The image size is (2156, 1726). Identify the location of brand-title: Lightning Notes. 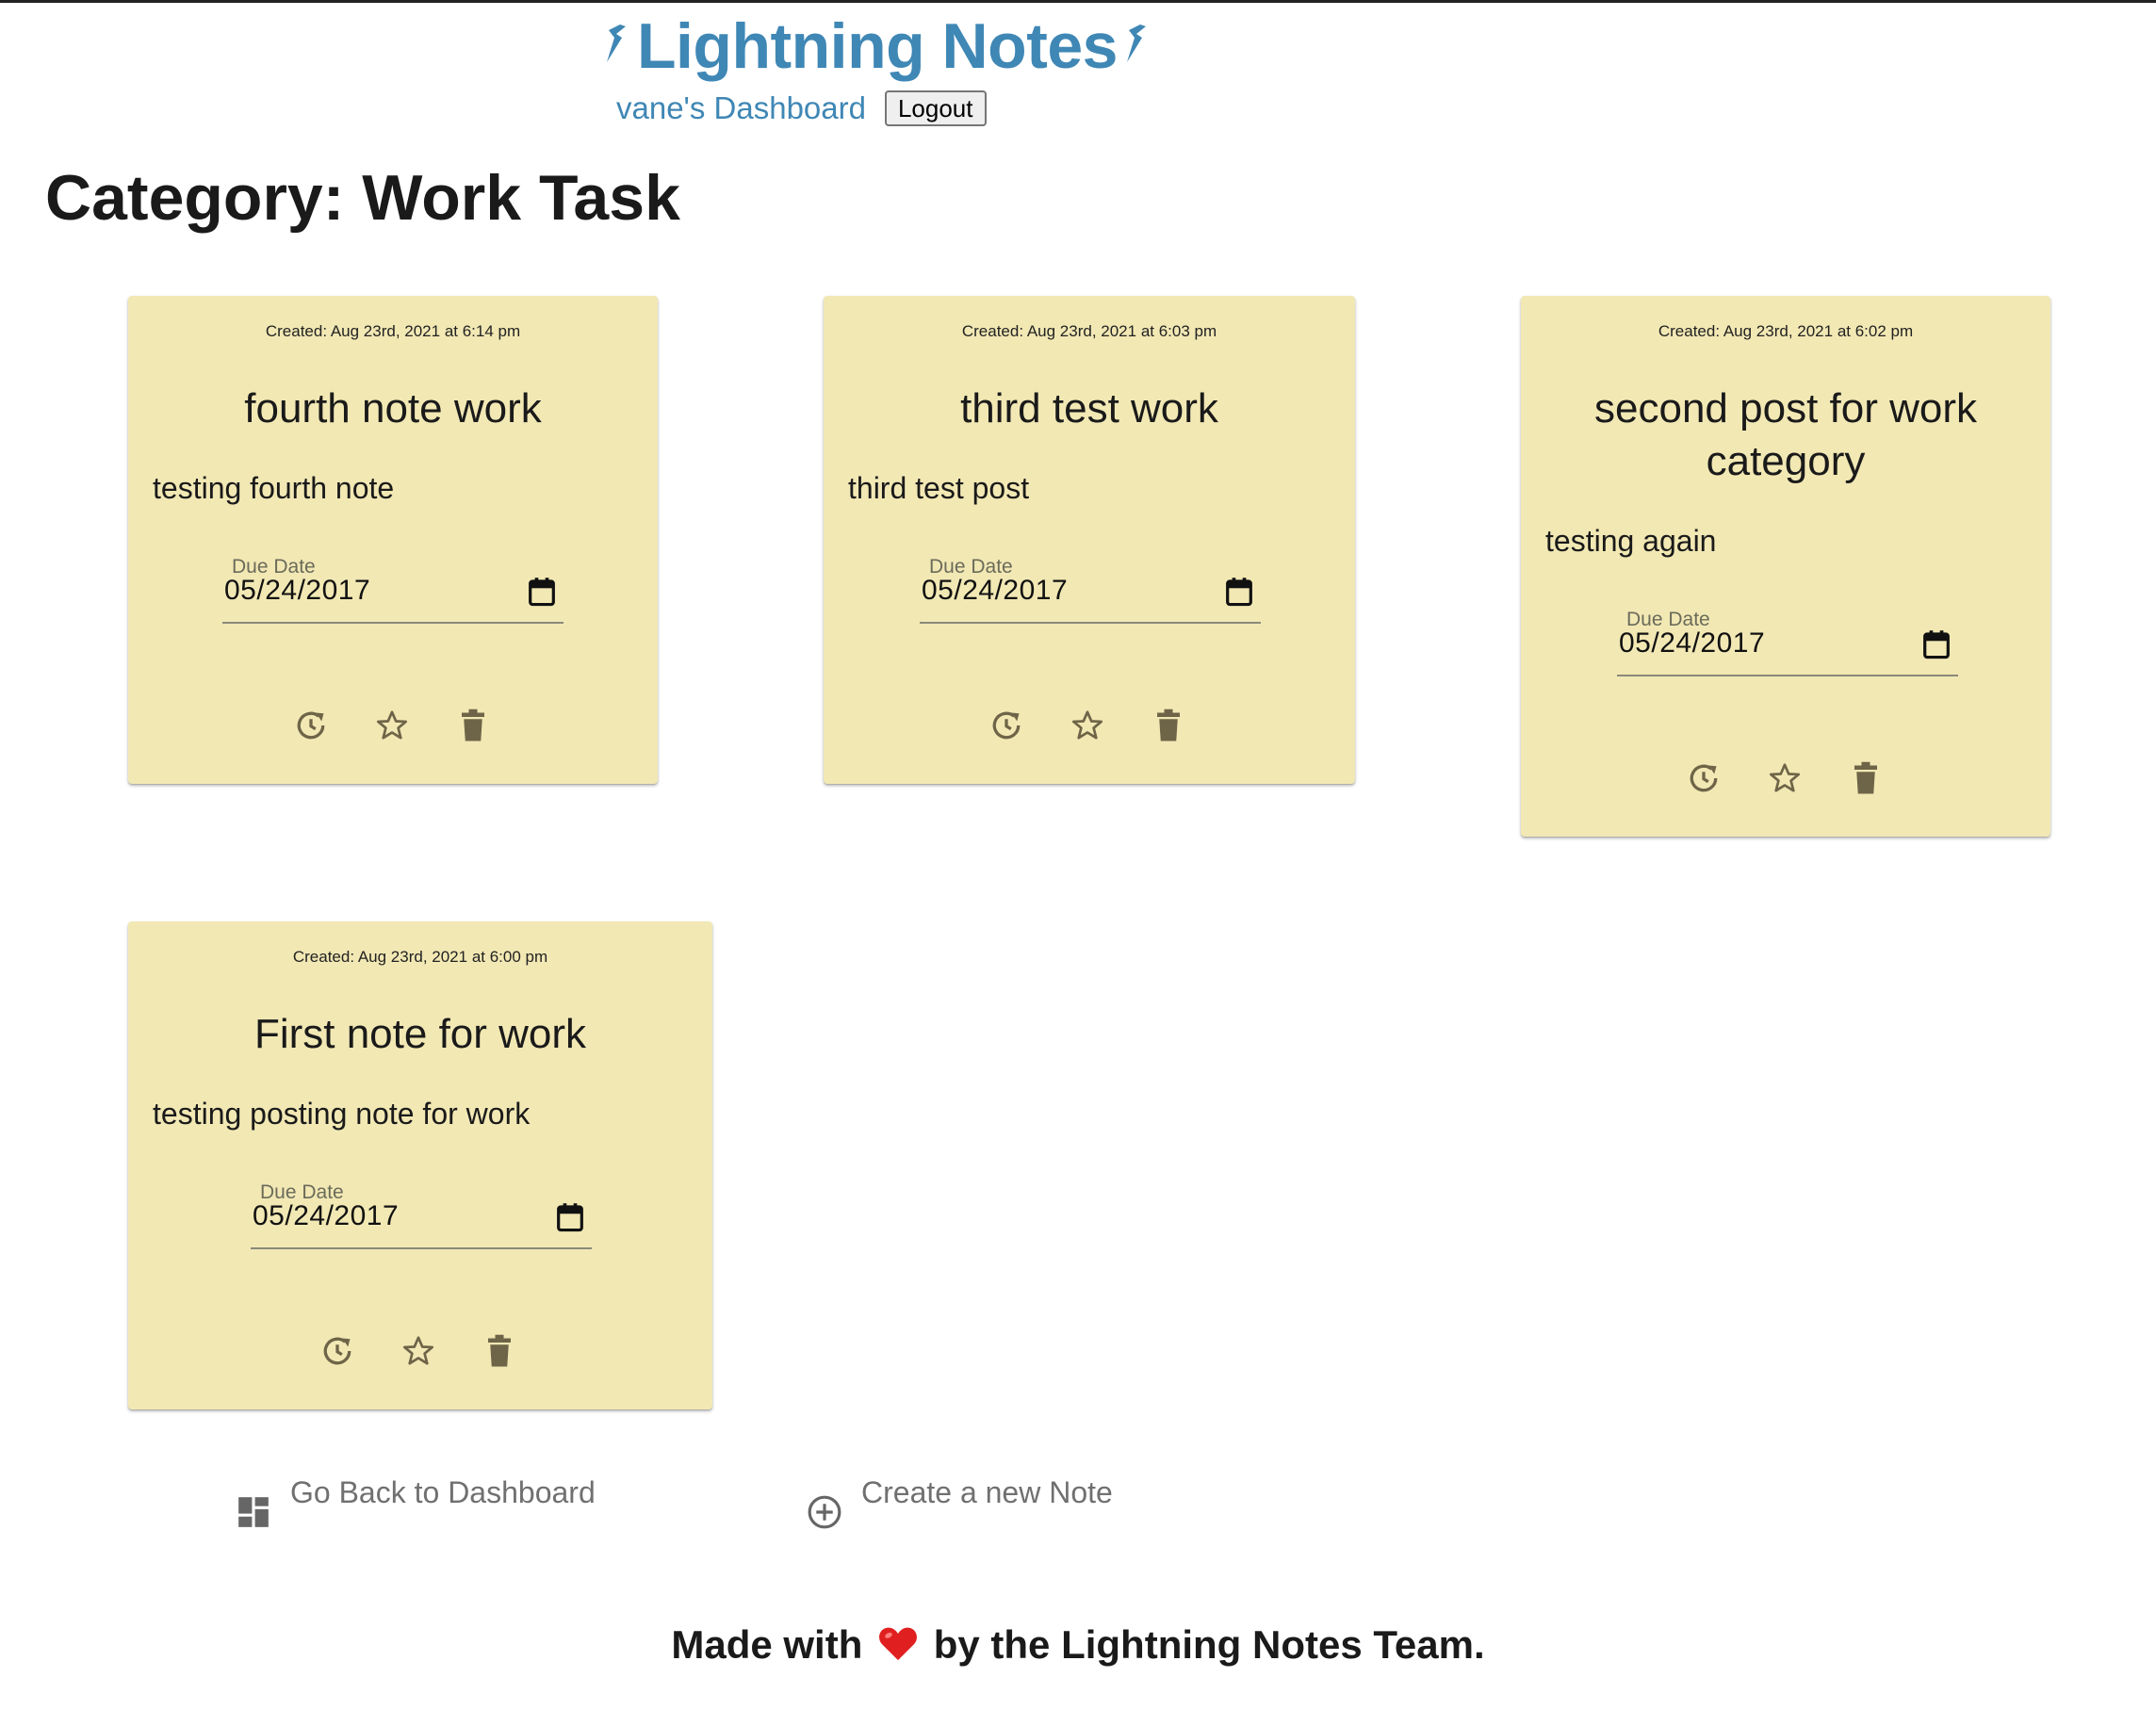
(877, 46).